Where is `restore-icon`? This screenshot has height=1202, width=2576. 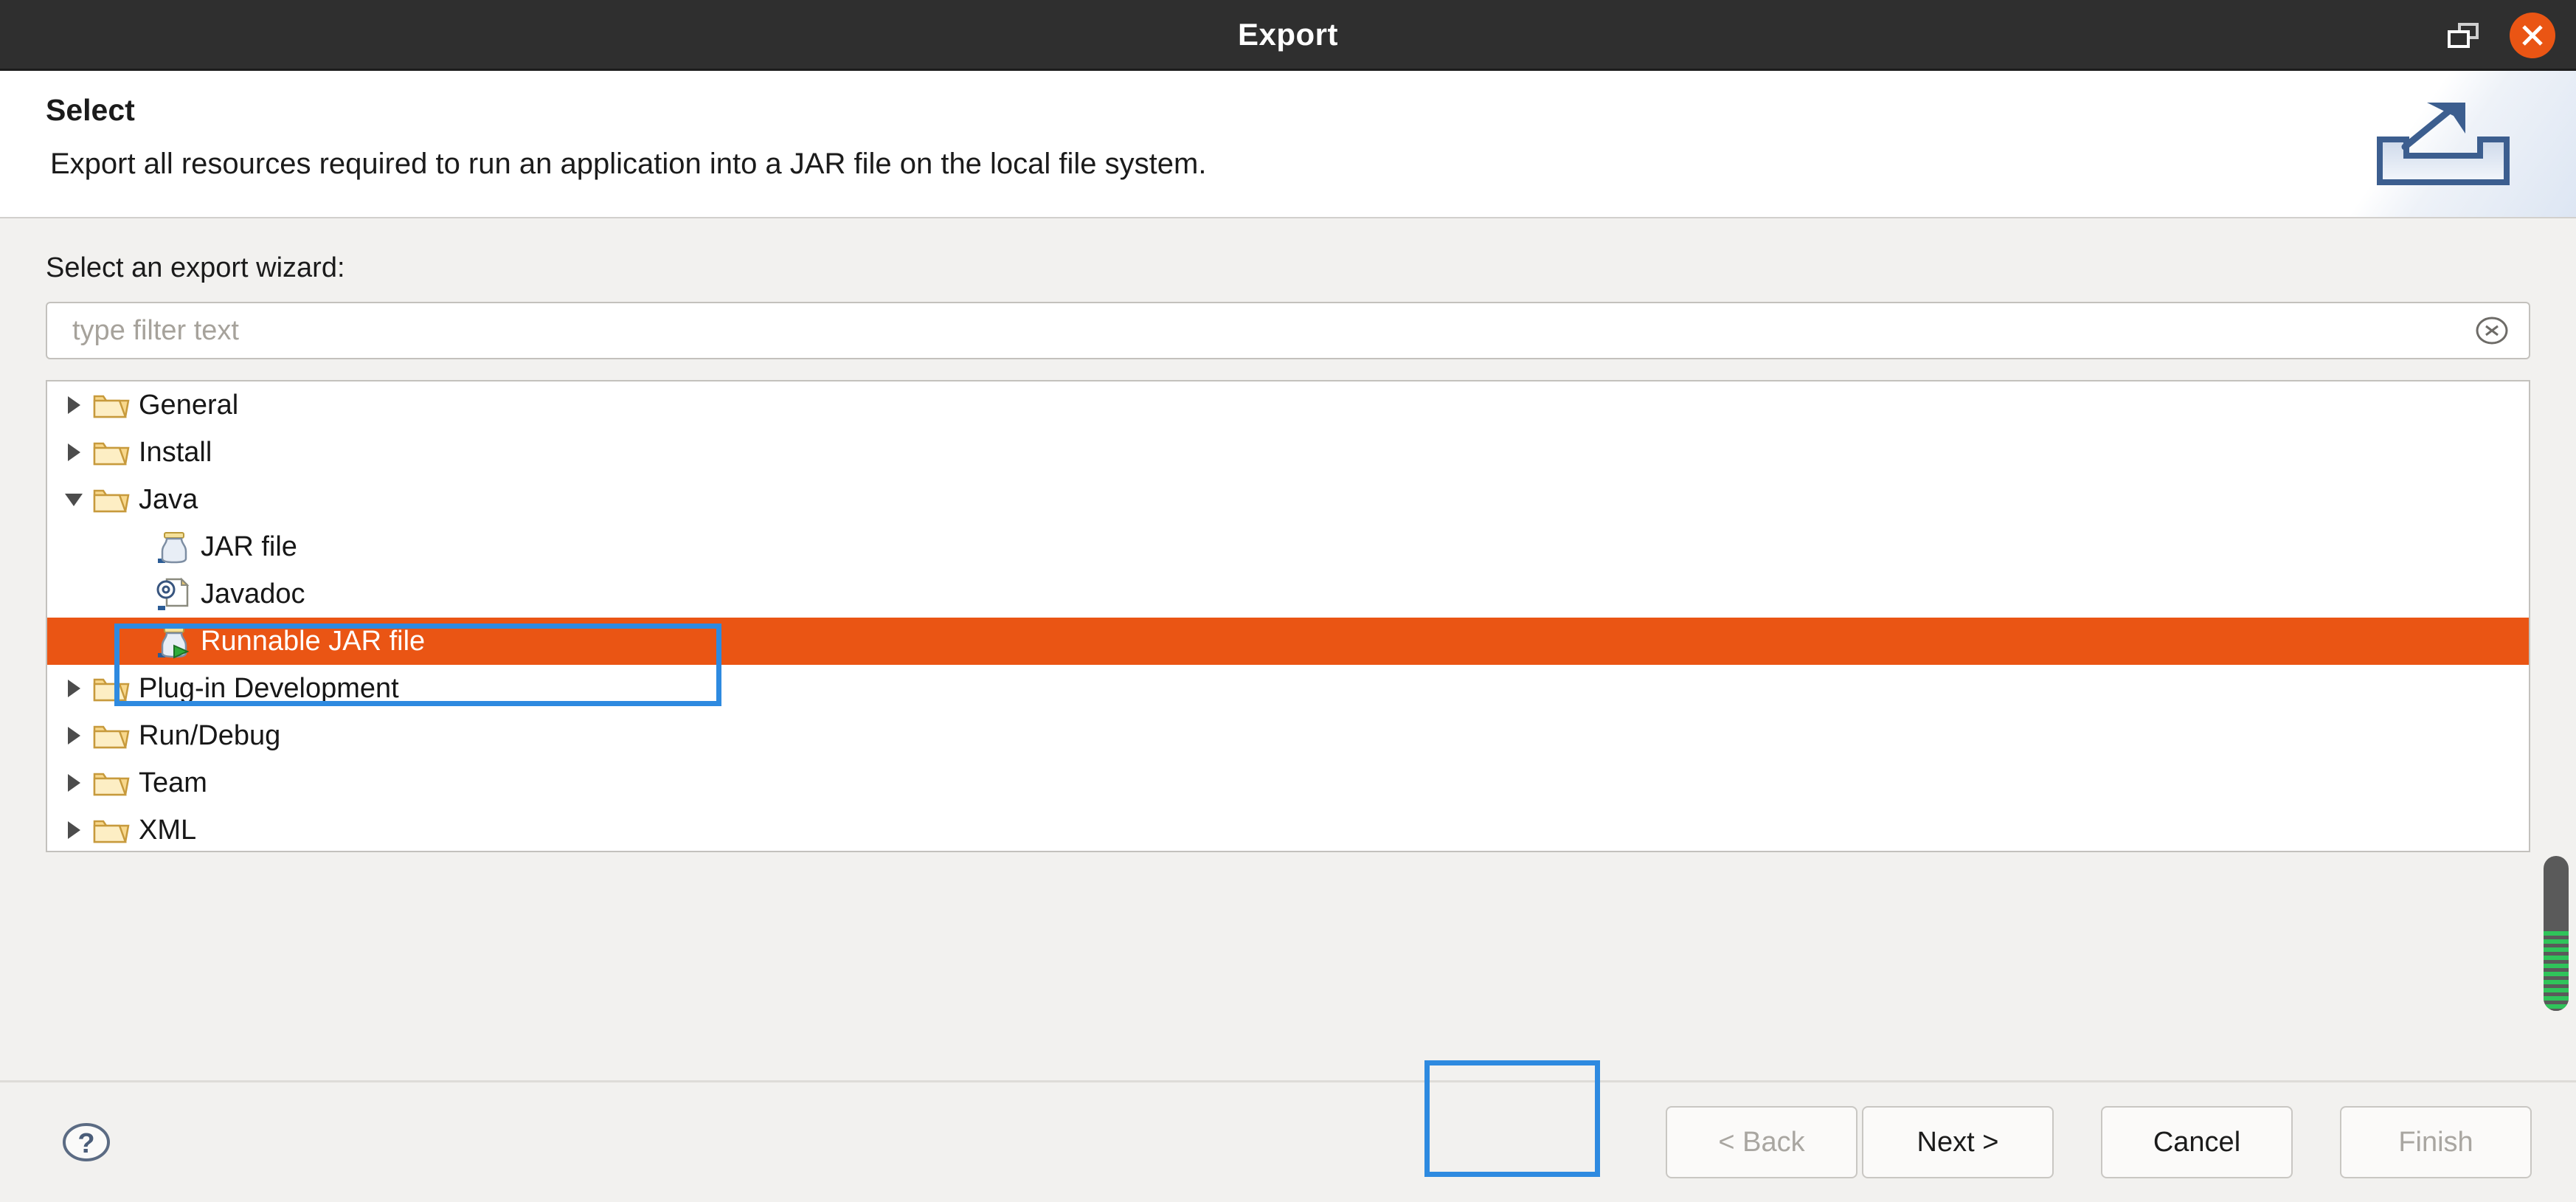 restore-icon is located at coordinates (2463, 35).